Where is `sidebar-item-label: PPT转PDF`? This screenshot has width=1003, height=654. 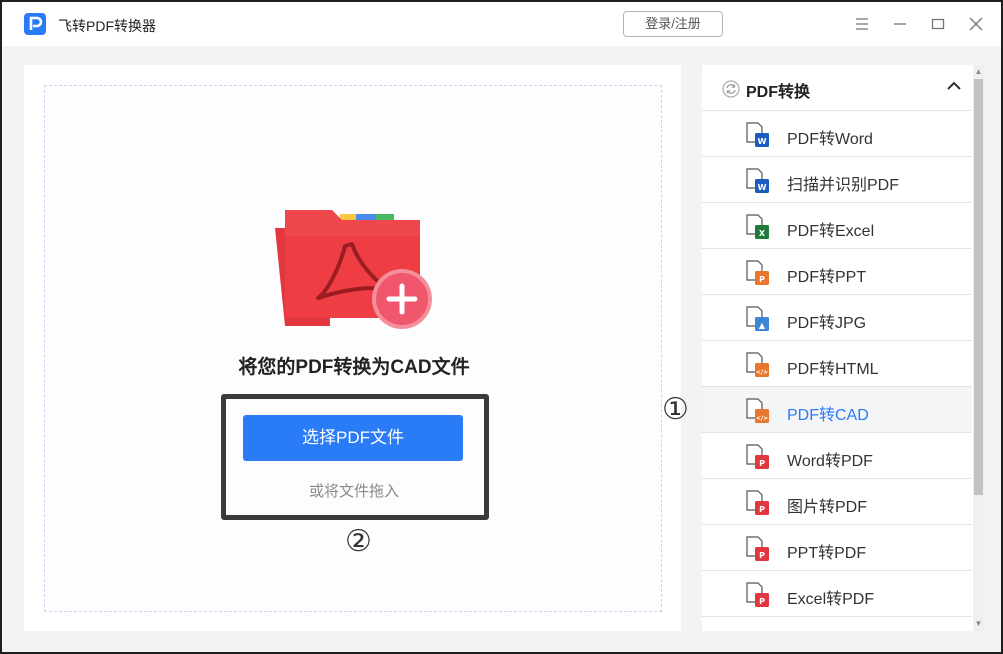 sidebar-item-label: PPT转PDF is located at coordinates (827, 553).